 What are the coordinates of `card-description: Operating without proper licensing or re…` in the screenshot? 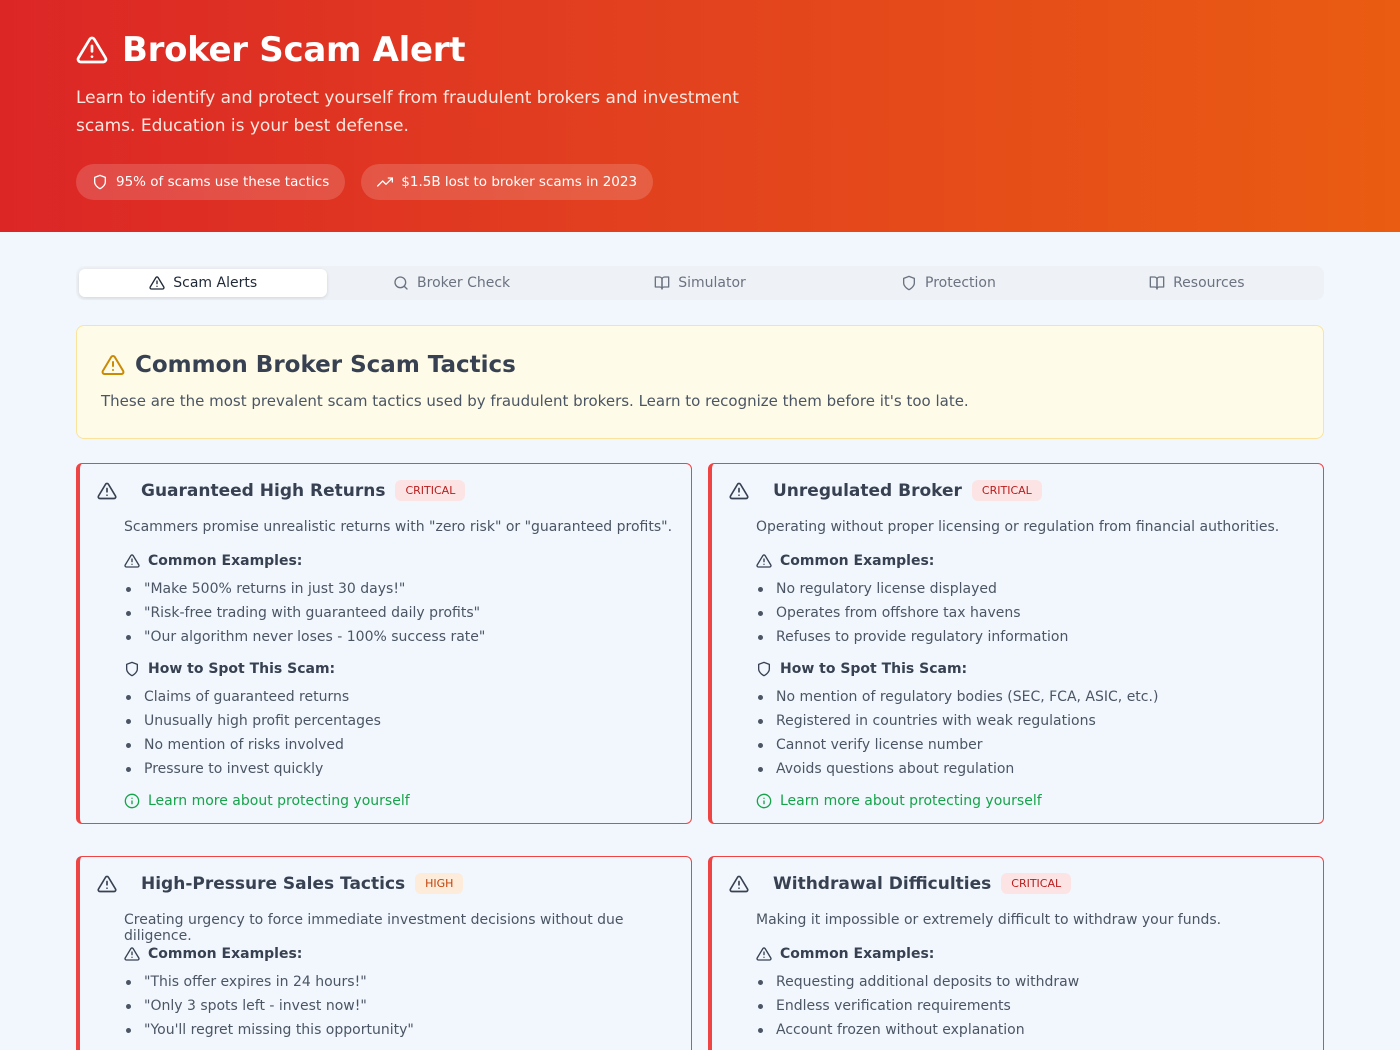 It's located at (1018, 527).